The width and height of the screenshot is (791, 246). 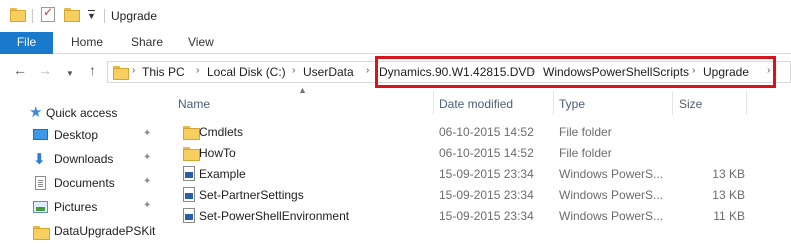 I want to click on tab-file: File, so click(x=26, y=43).